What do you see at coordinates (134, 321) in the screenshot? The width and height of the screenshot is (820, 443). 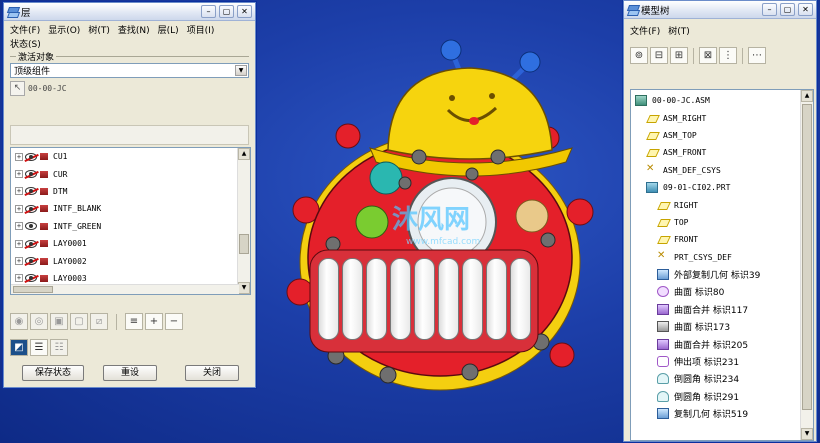 I see `layer-settings-icon: ≡` at bounding box center [134, 321].